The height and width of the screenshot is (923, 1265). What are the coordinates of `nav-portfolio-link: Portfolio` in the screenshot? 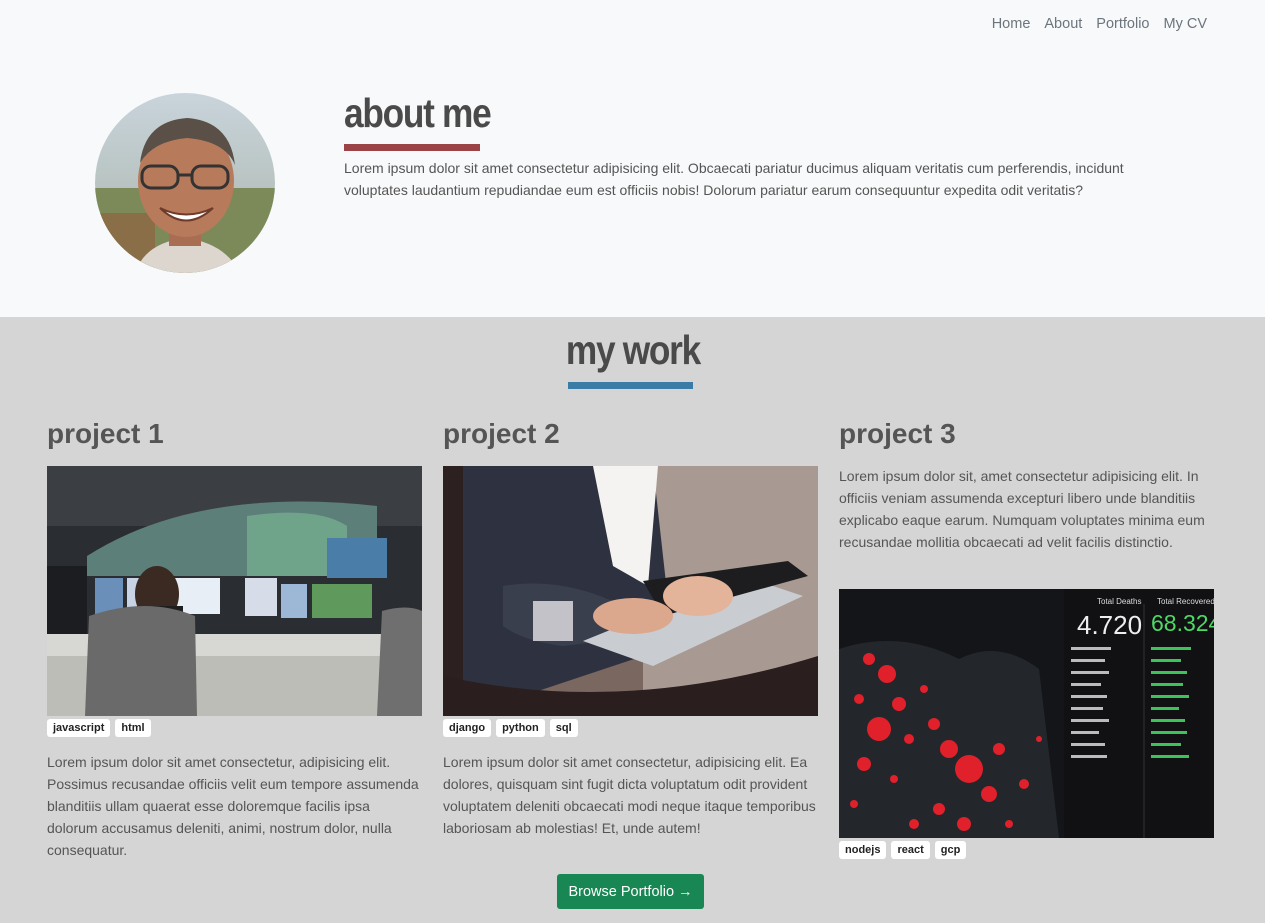 It's located at (1122, 24).